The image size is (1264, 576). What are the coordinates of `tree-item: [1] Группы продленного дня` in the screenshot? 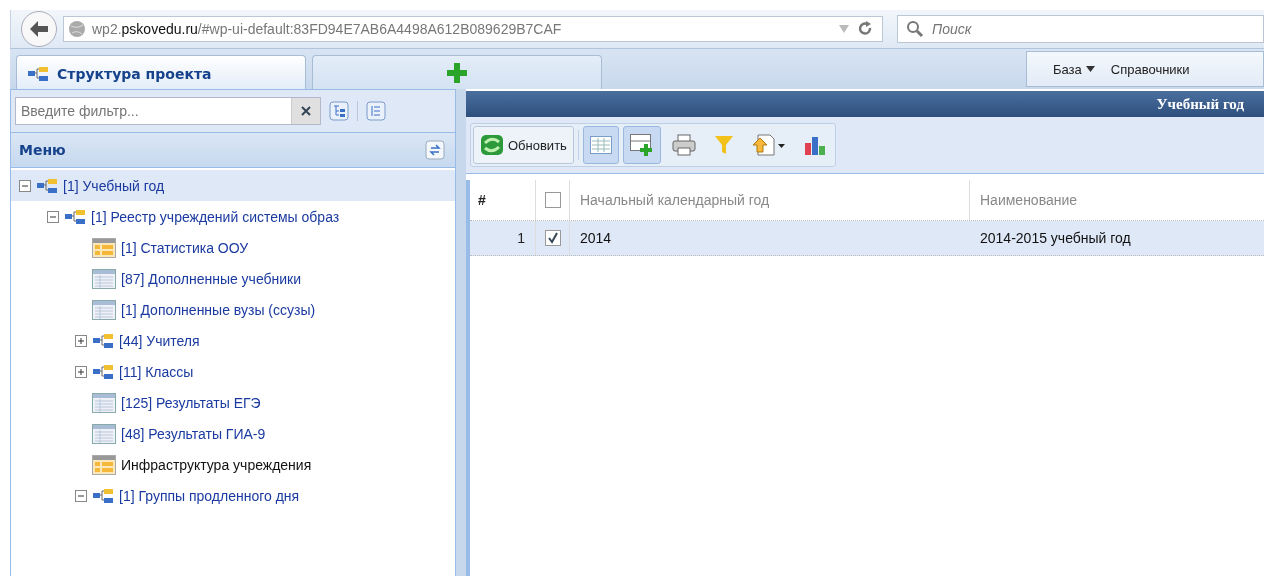 It's located at (233, 495).